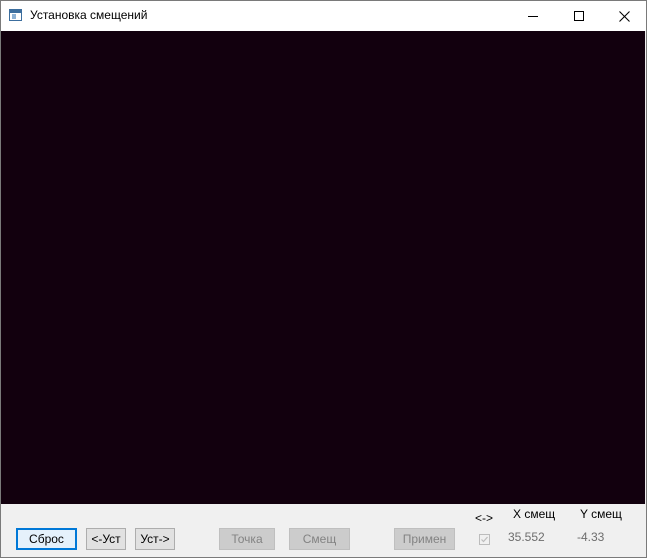 The width and height of the screenshot is (647, 558). What do you see at coordinates (106, 539) in the screenshot?
I see `set-left-button: <-Уст` at bounding box center [106, 539].